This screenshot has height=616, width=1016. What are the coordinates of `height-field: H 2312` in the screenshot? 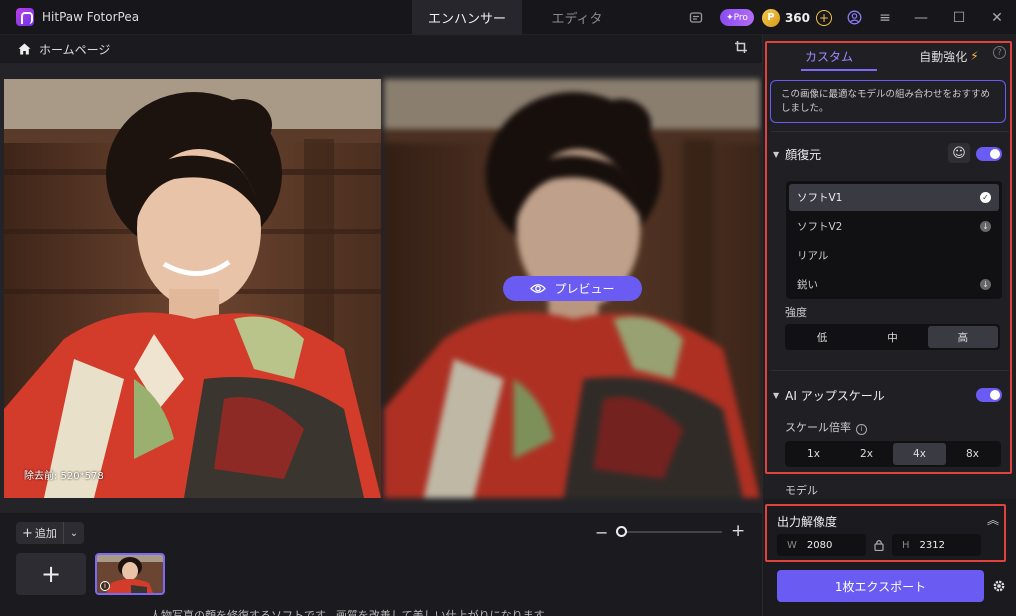 It's located at (936, 545).